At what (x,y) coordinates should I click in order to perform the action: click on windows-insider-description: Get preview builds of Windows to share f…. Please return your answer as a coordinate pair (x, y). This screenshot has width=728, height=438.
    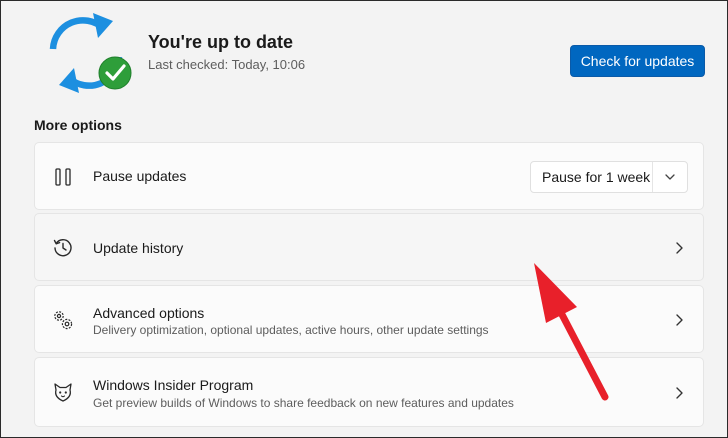
    Looking at the image, I should click on (303, 403).